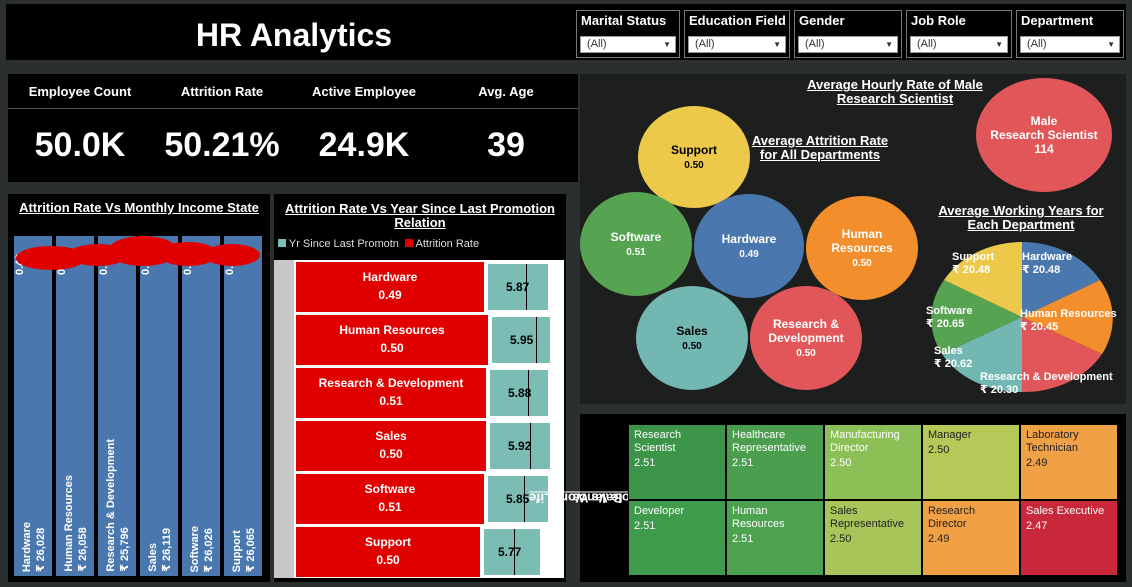 The width and height of the screenshot is (1132, 587). I want to click on heatmap-cell: Sales Executive 2.47, so click(1069, 538).